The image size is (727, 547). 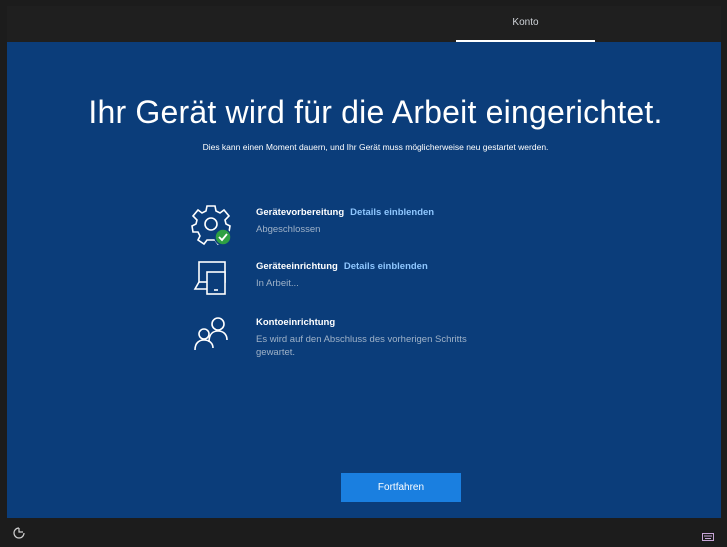 I want to click on devices-icon, so click(x=211, y=278).